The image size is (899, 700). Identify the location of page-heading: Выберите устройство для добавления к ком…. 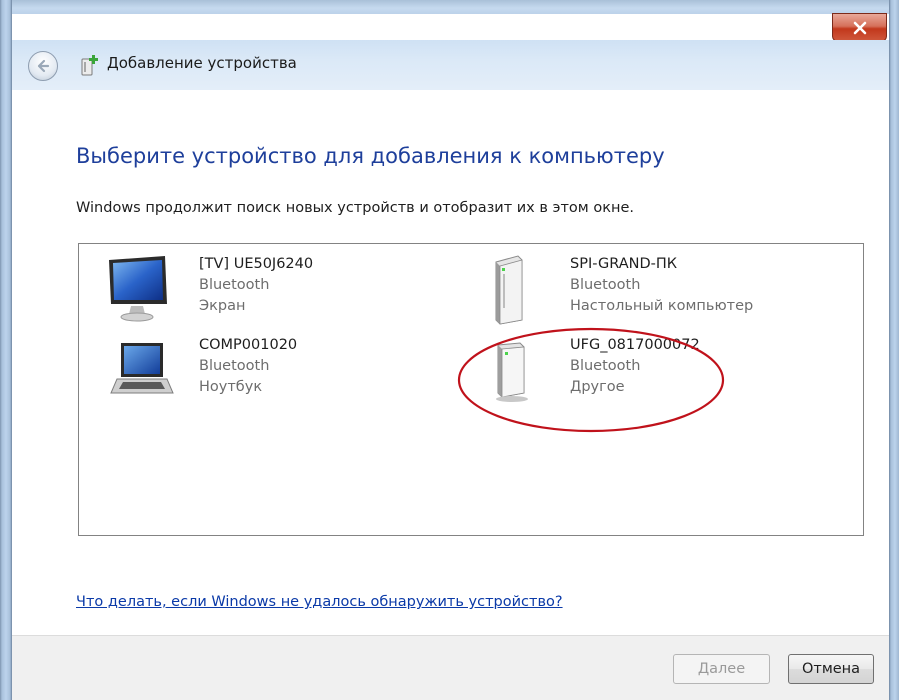
(370, 156).